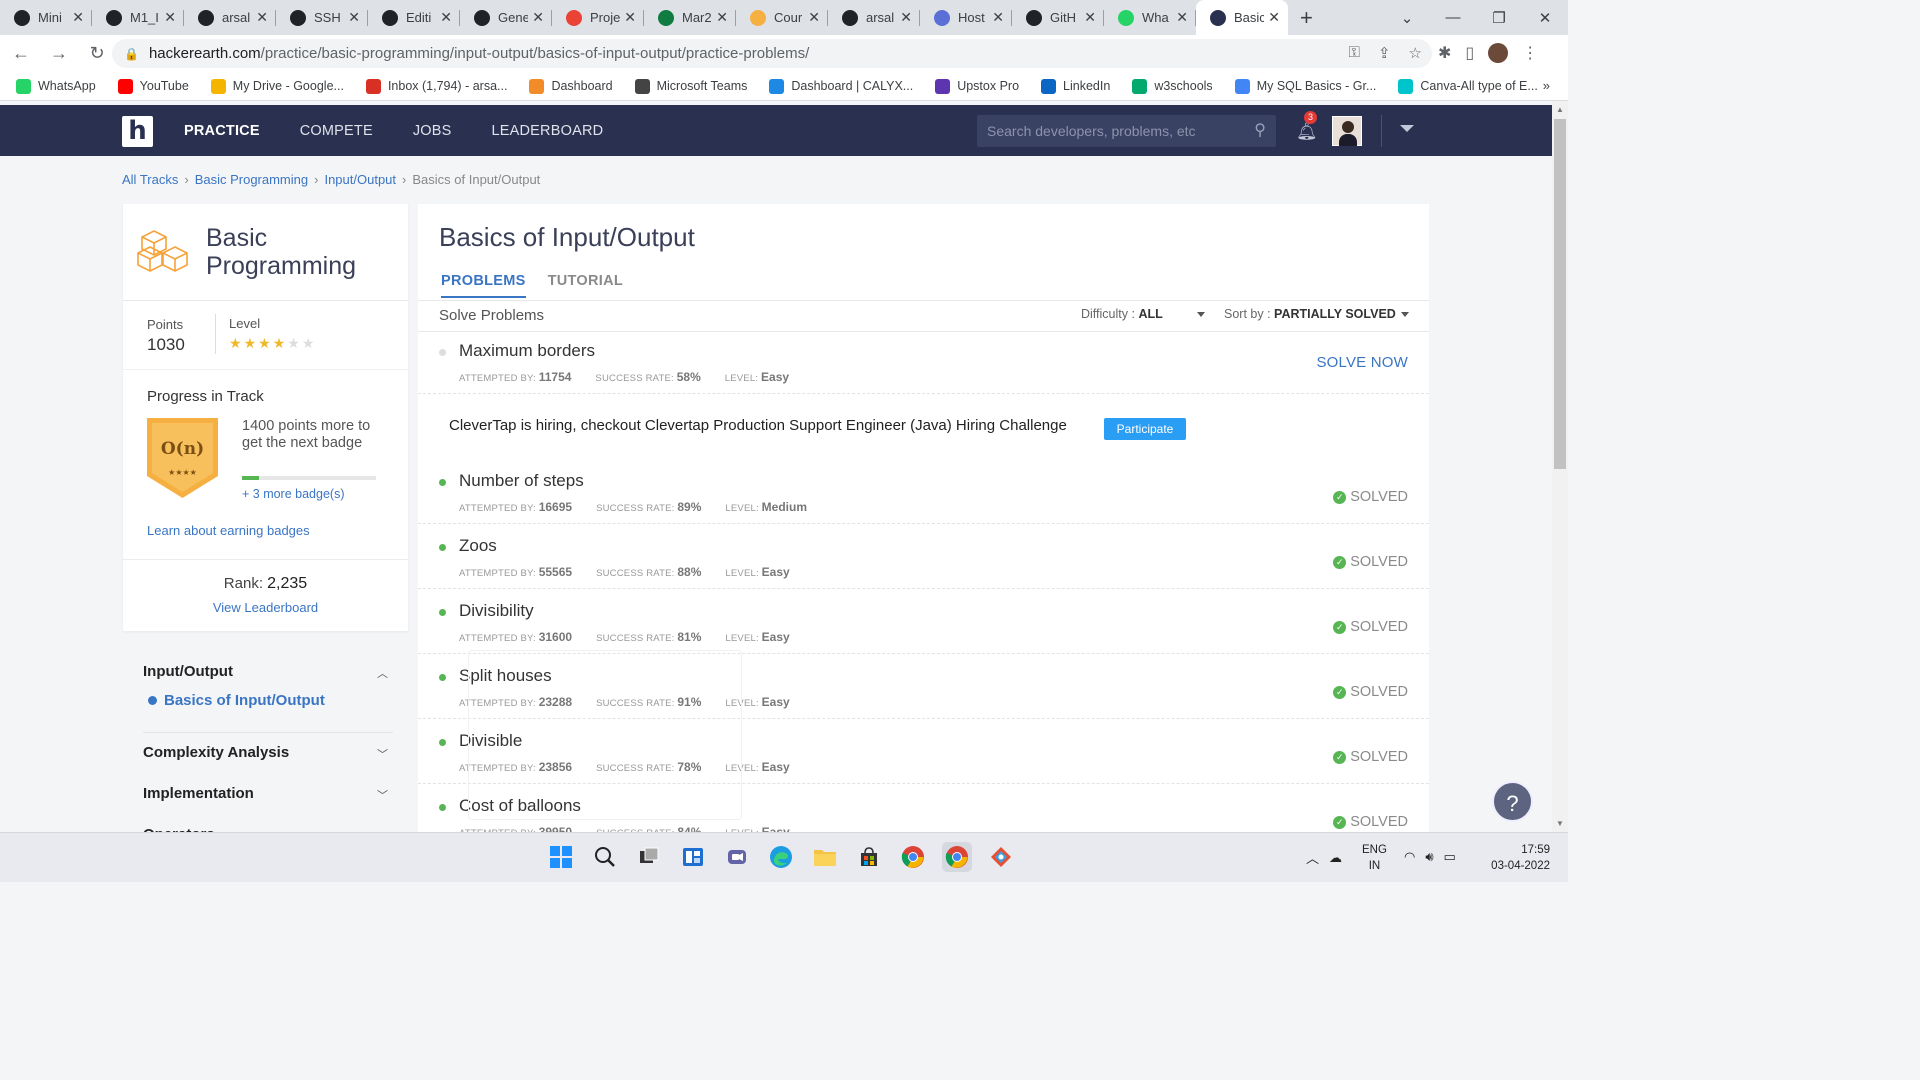  Describe the element at coordinates (1075, 86) in the screenshot. I see `bookmark-item: LinkedIn` at that location.